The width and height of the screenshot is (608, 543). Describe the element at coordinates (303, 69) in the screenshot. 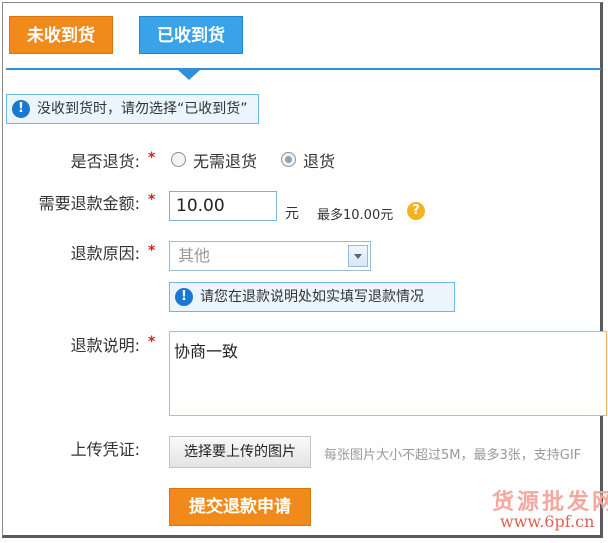

I see `tab-underline` at that location.